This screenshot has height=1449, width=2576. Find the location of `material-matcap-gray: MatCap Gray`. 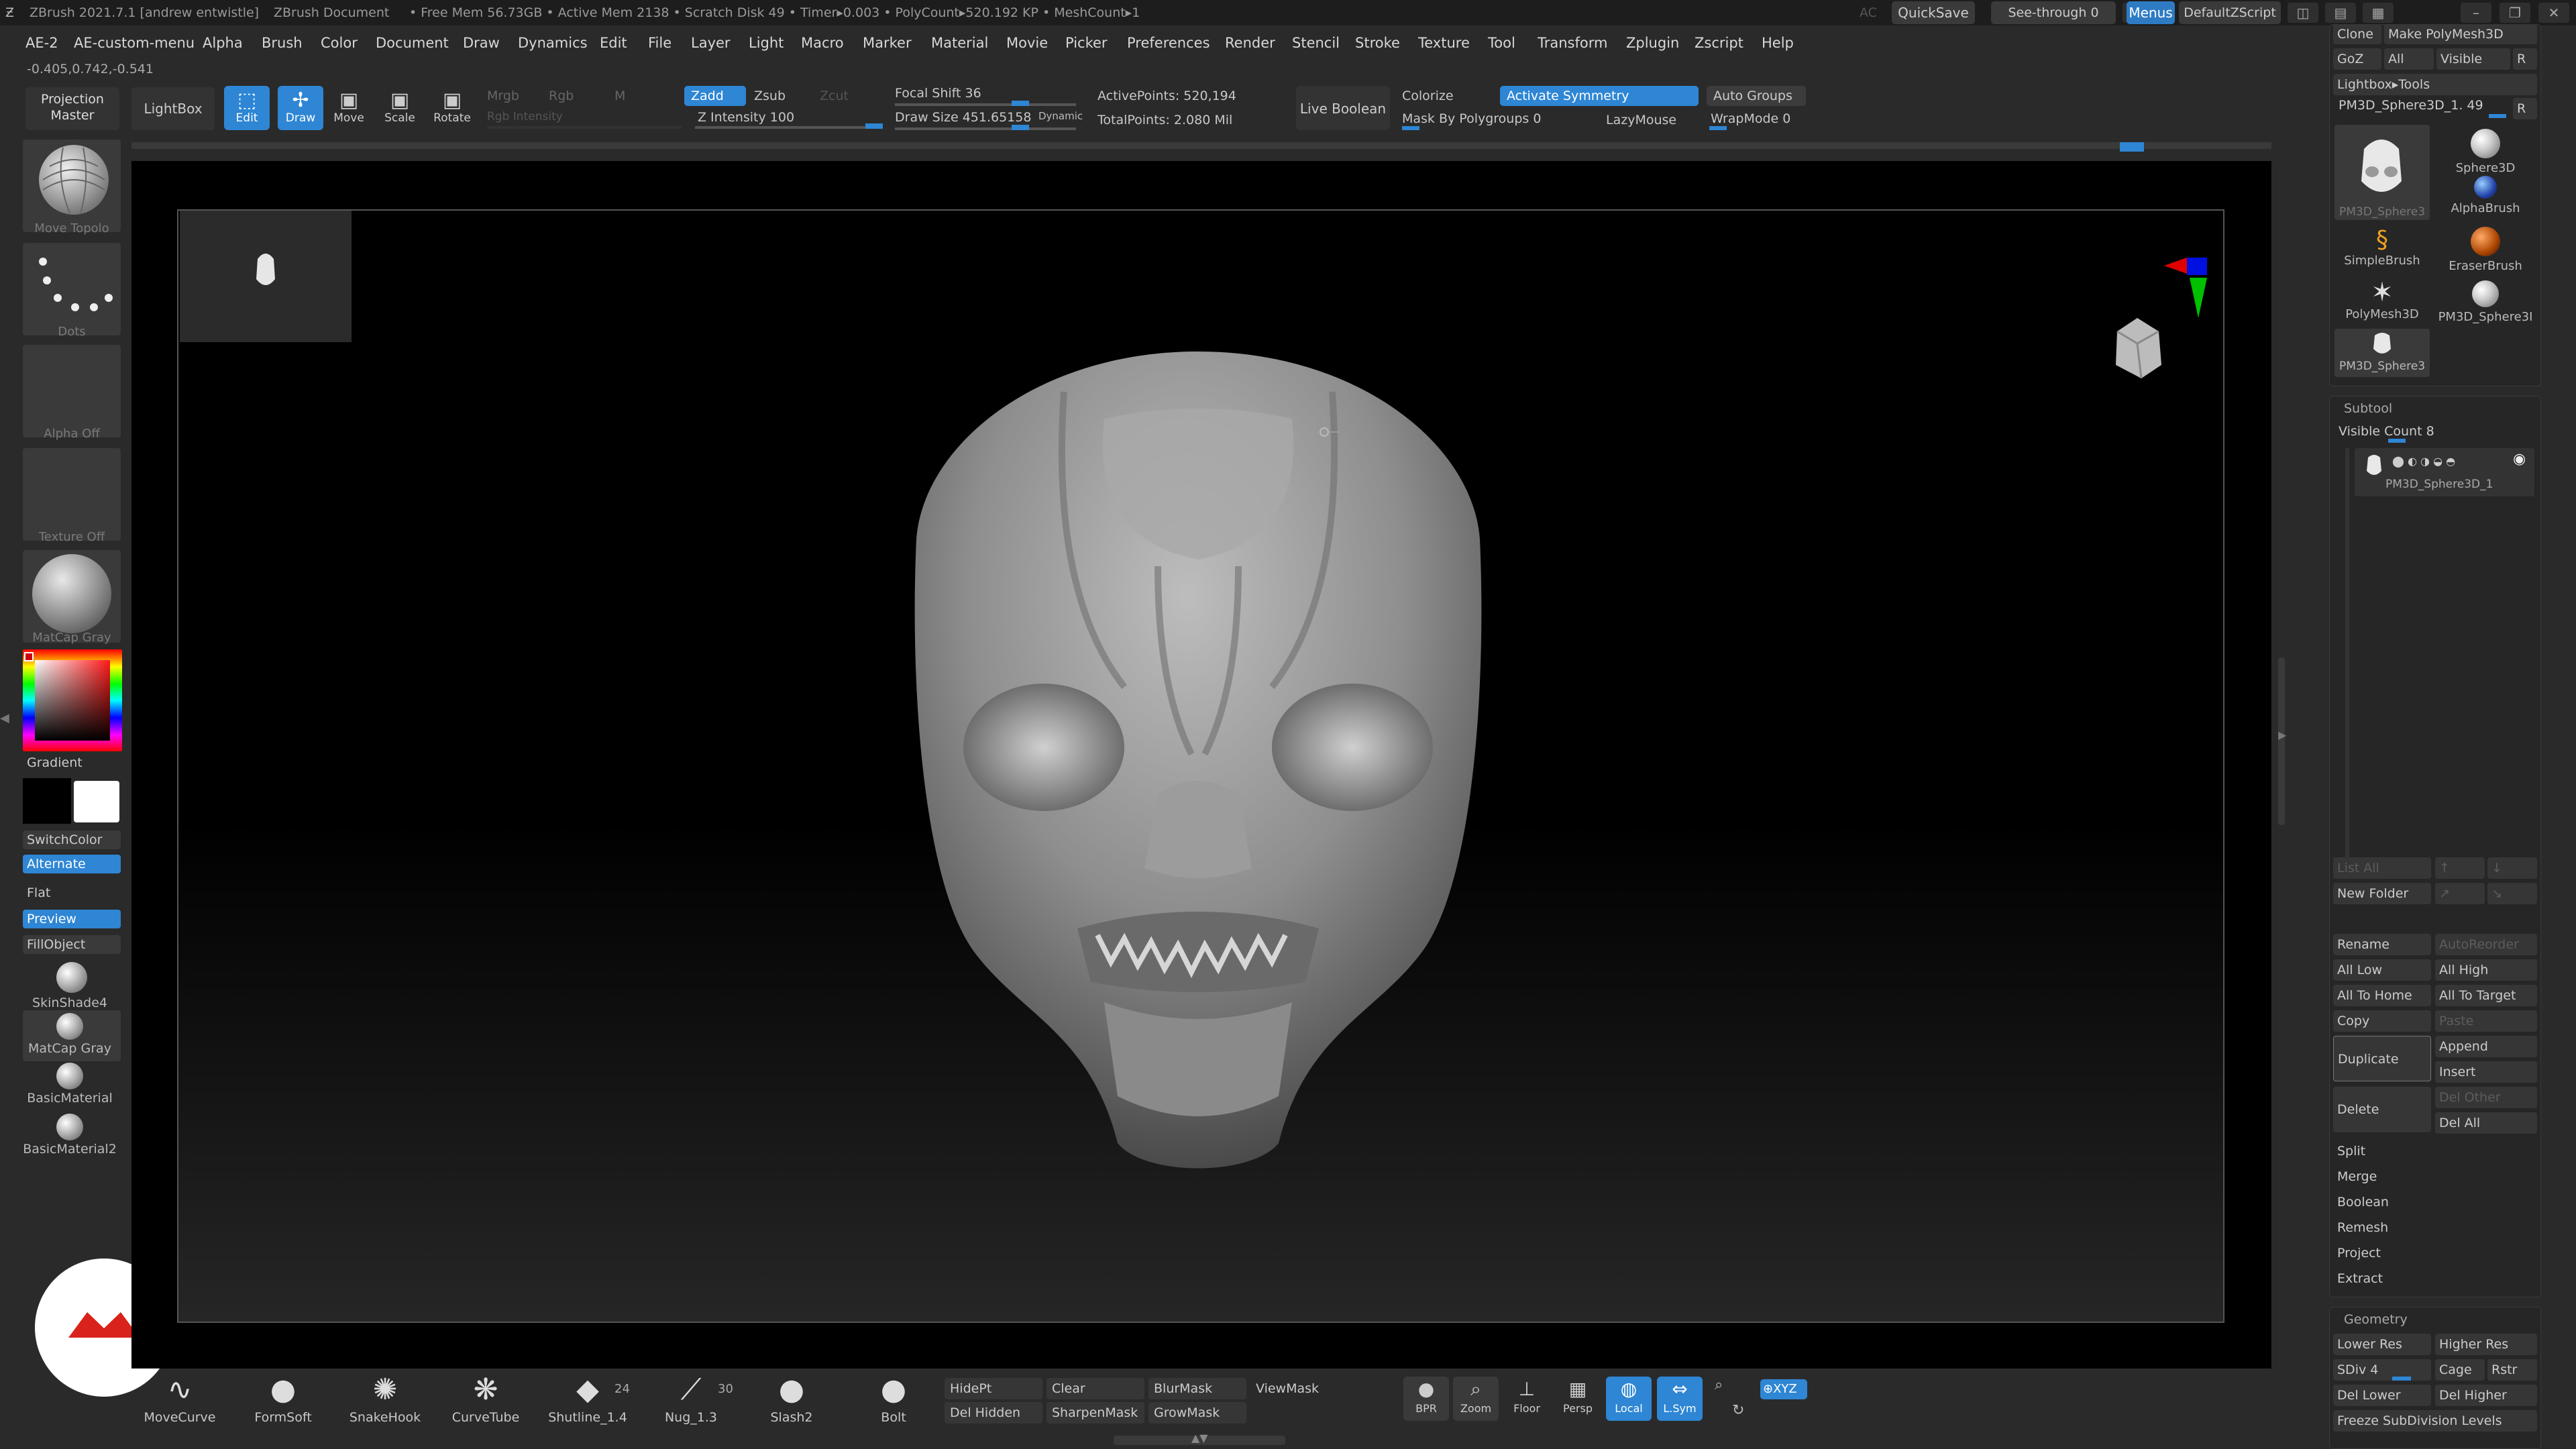

material-matcap-gray: MatCap Gray is located at coordinates (72, 1035).